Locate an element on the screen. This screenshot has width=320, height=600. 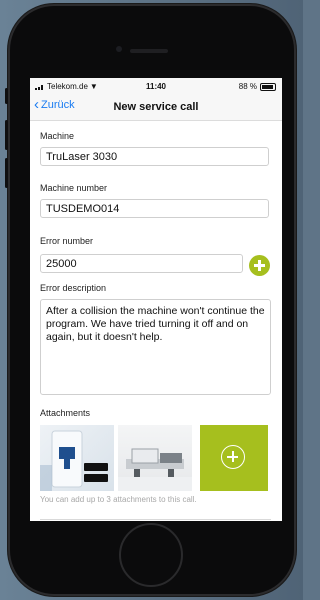
home-button is located at coordinates (151, 555).